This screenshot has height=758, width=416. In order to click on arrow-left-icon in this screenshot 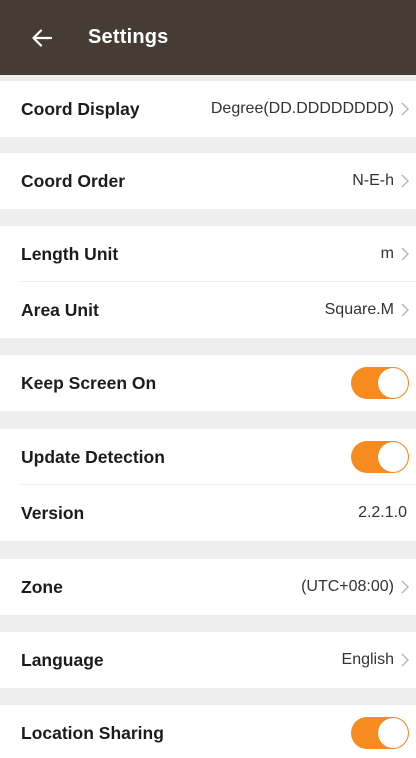, I will do `click(42, 37)`.